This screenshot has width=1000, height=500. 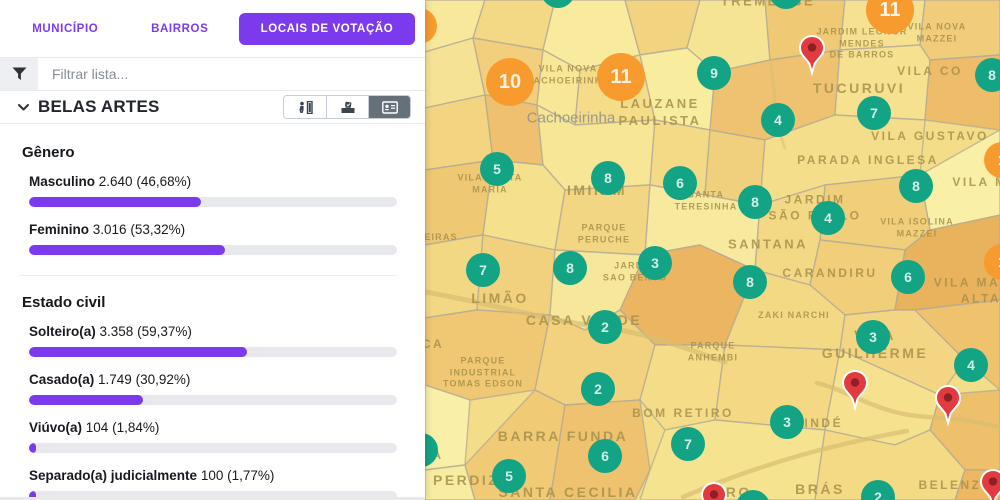 I want to click on stat-label: Casado(a), so click(x=62, y=379).